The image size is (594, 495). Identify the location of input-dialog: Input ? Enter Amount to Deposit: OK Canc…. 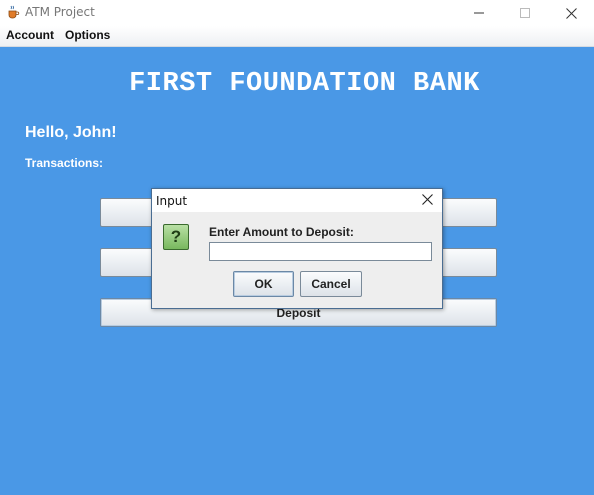
(297, 248).